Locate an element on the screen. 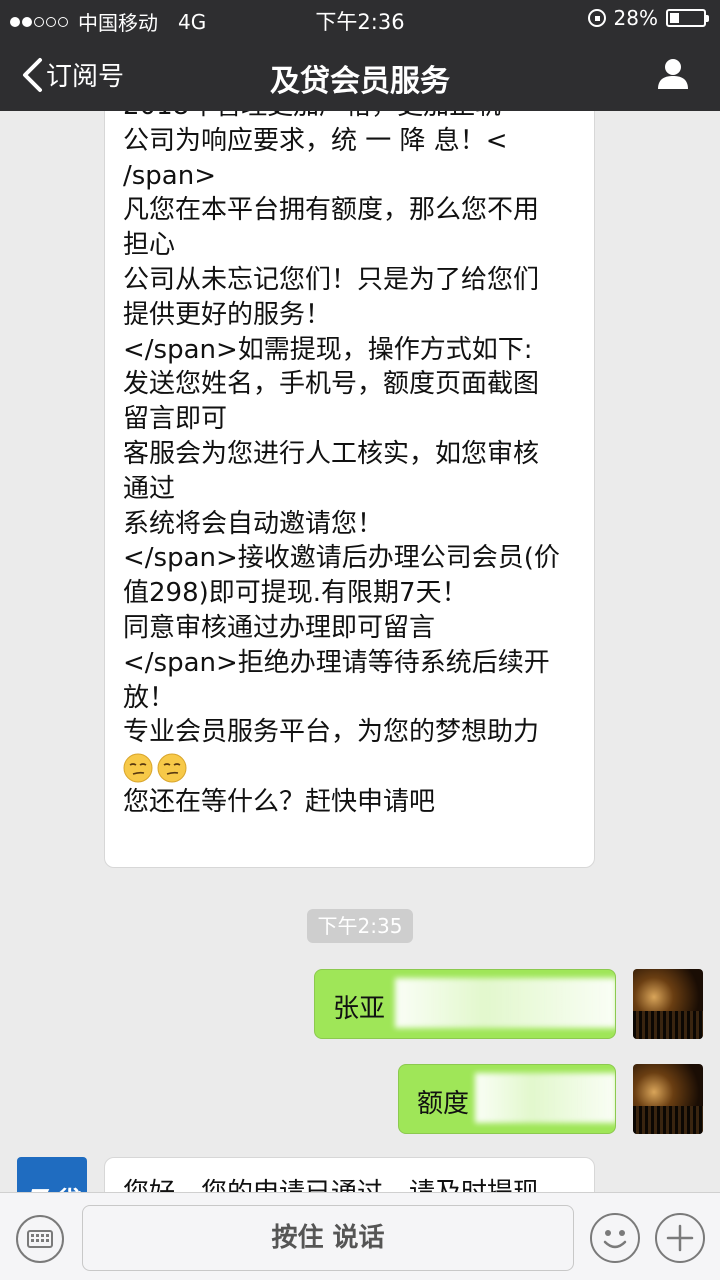  status-right: 28% is located at coordinates (648, 18).